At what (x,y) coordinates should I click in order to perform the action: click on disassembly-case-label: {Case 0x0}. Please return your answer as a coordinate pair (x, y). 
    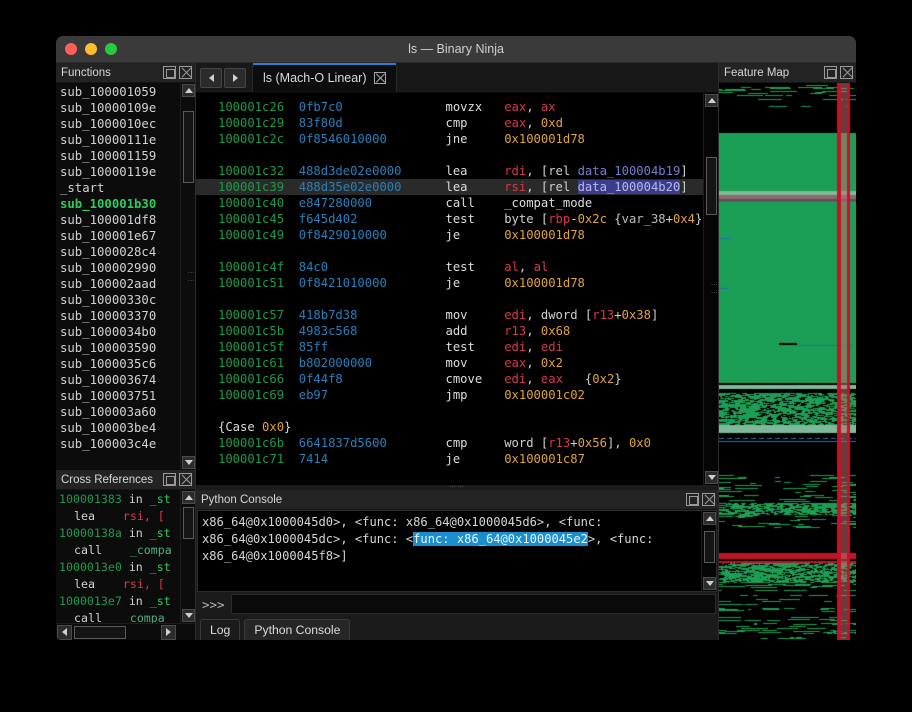
    Looking at the image, I should click on (255, 427).